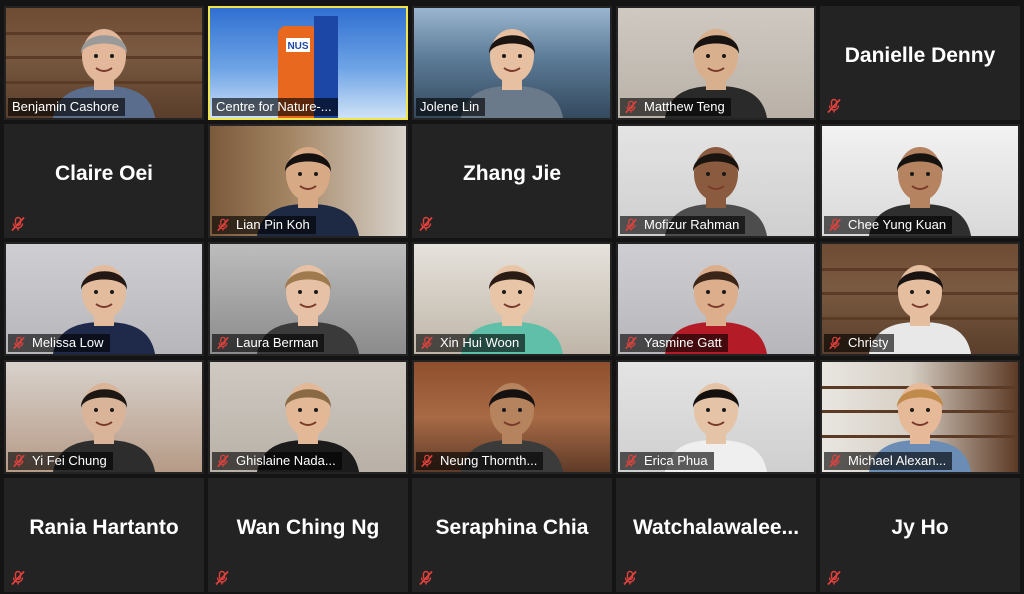 This screenshot has width=1024, height=594. Describe the element at coordinates (868, 342) in the screenshot. I see `participant-name: Christy` at that location.